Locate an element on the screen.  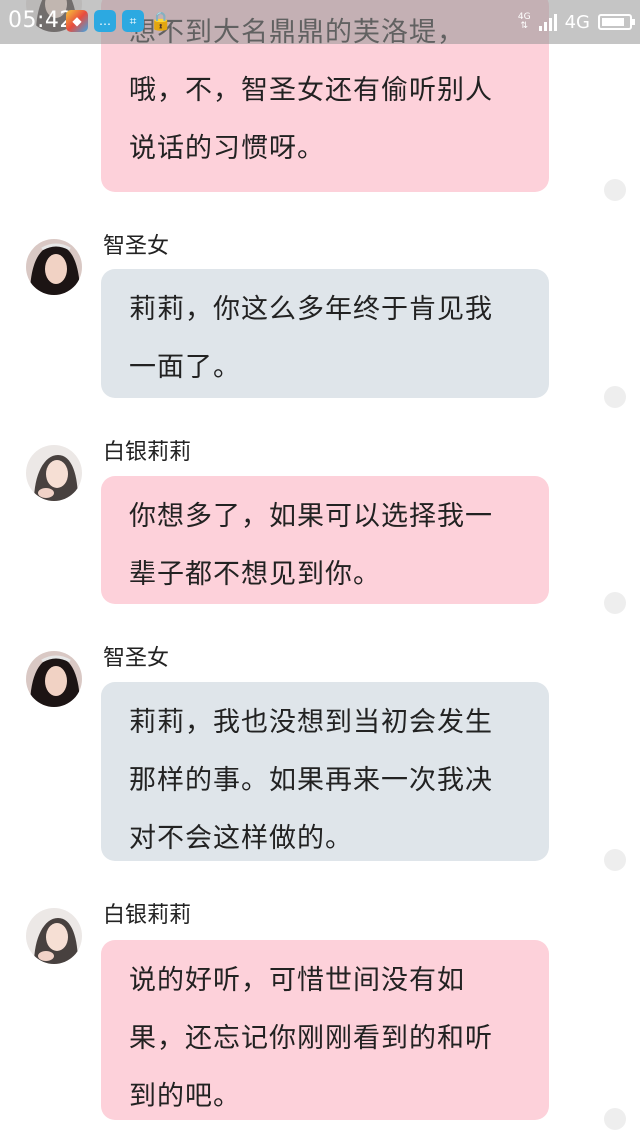
status-time: 05:42 is located at coordinates (41, 20).